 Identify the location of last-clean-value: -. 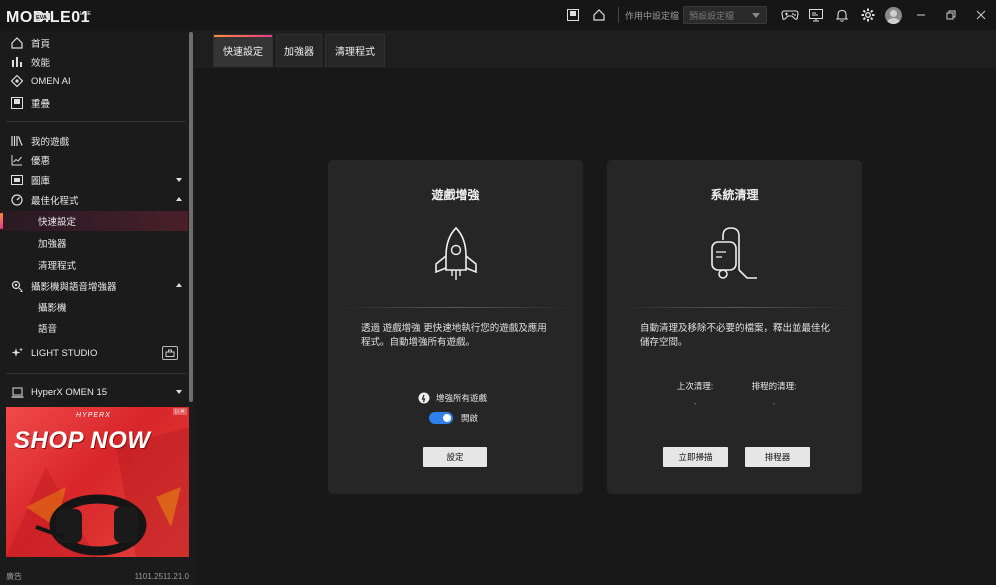
(695, 403).